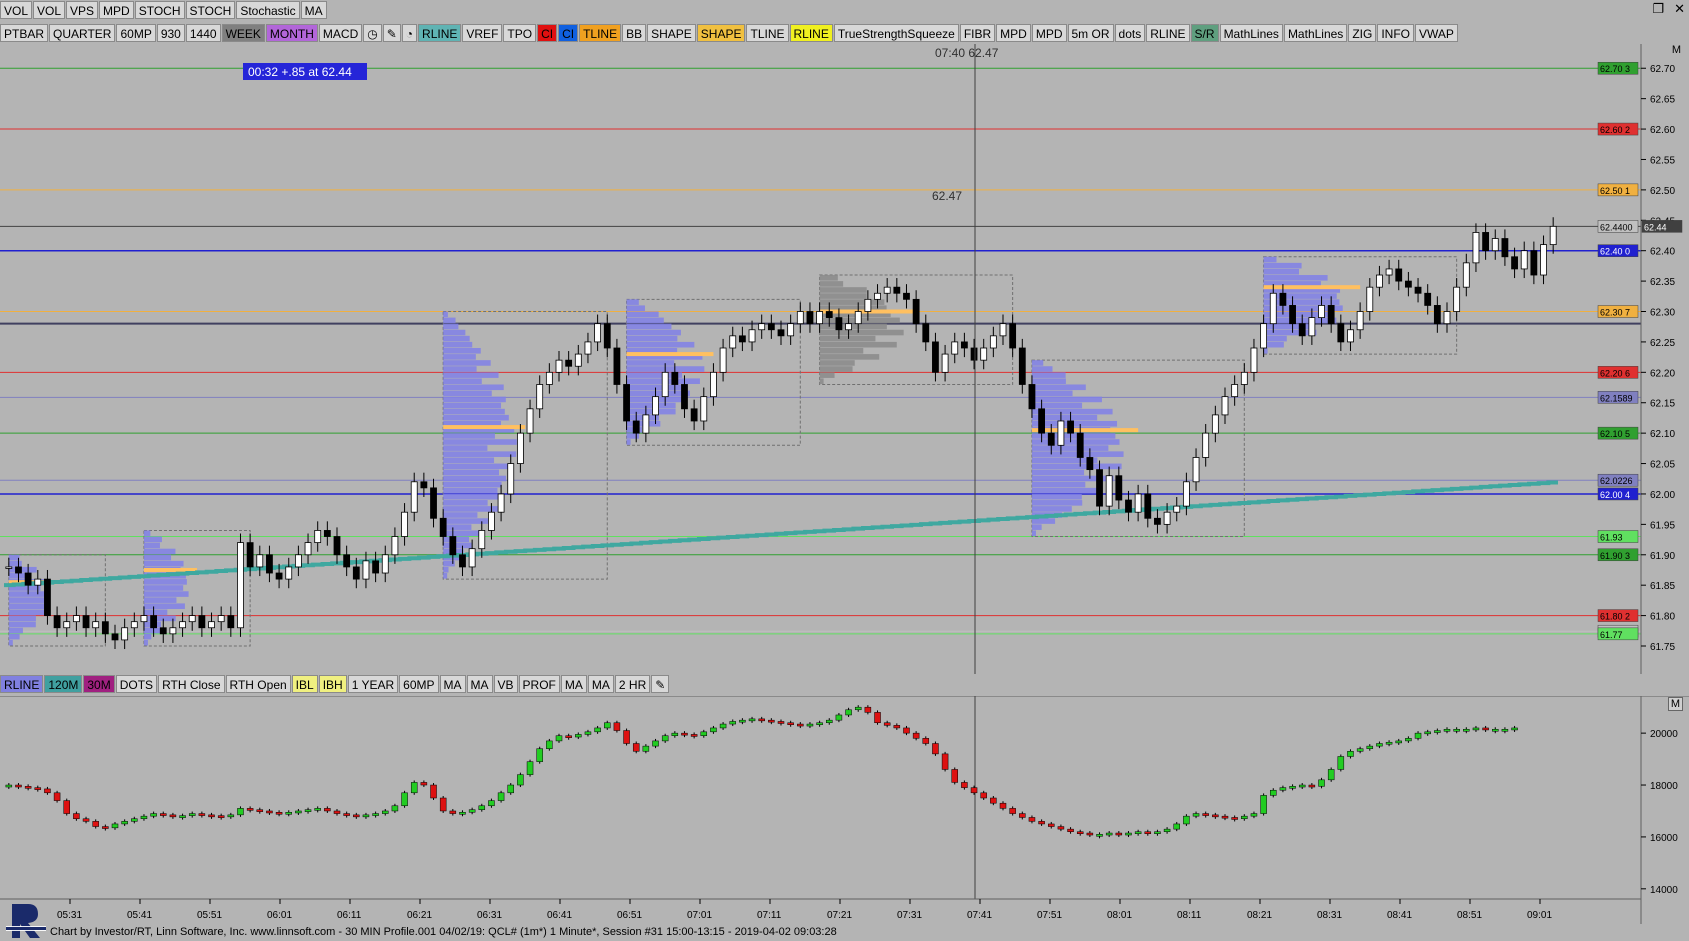 The height and width of the screenshot is (941, 1689). I want to click on ind-930-button: 930, so click(170, 33).